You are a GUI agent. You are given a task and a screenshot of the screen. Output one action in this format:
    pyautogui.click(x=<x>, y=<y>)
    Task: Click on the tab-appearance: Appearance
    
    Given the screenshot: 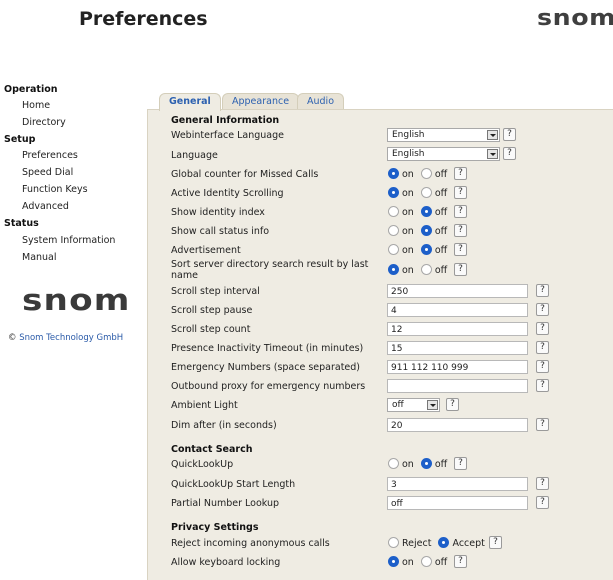 What is the action you would take?
    pyautogui.click(x=261, y=101)
    